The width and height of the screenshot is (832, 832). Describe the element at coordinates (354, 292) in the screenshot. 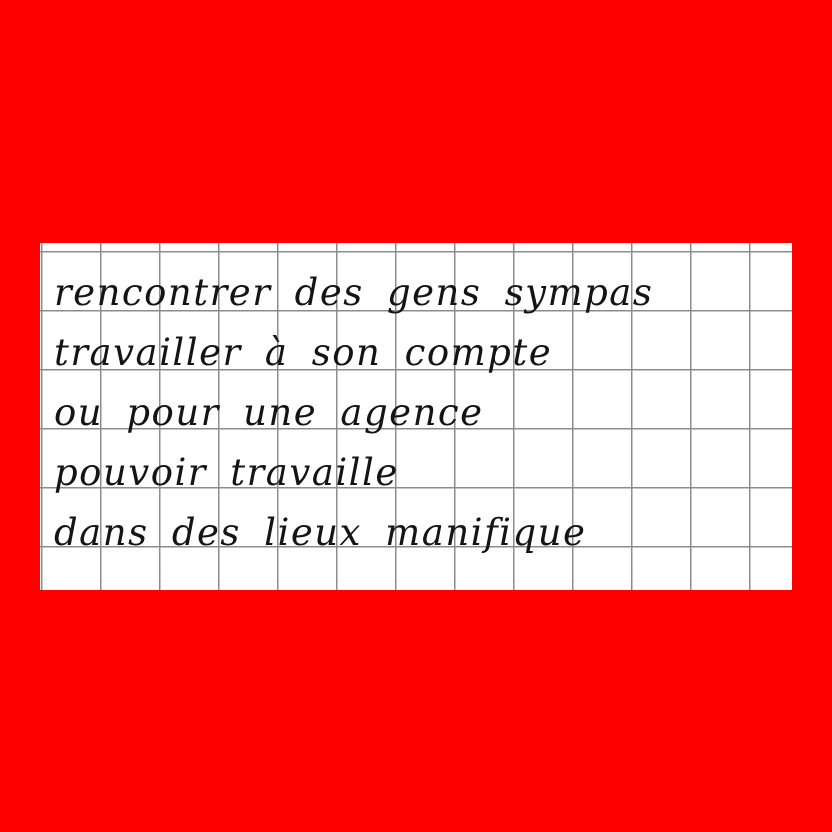

I see `handwritten-line: rencontrer des gens sympas` at that location.